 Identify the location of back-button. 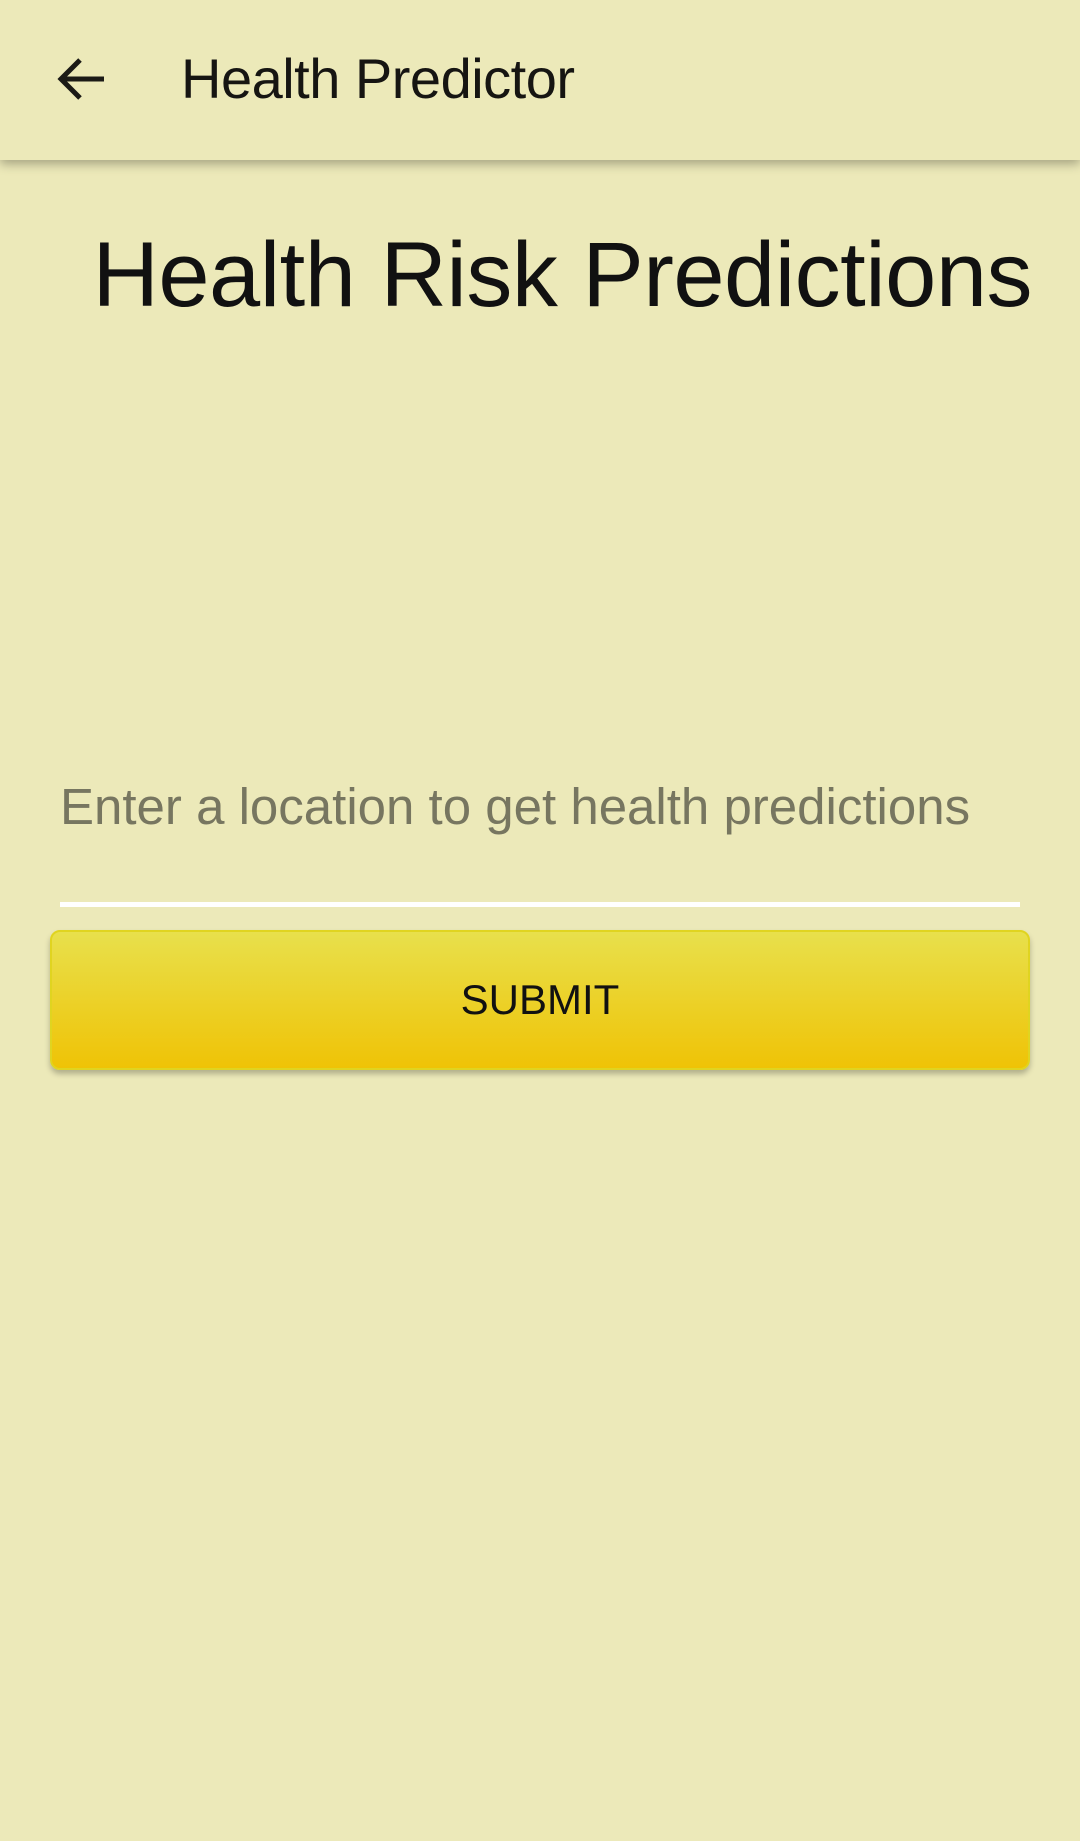
(82, 80).